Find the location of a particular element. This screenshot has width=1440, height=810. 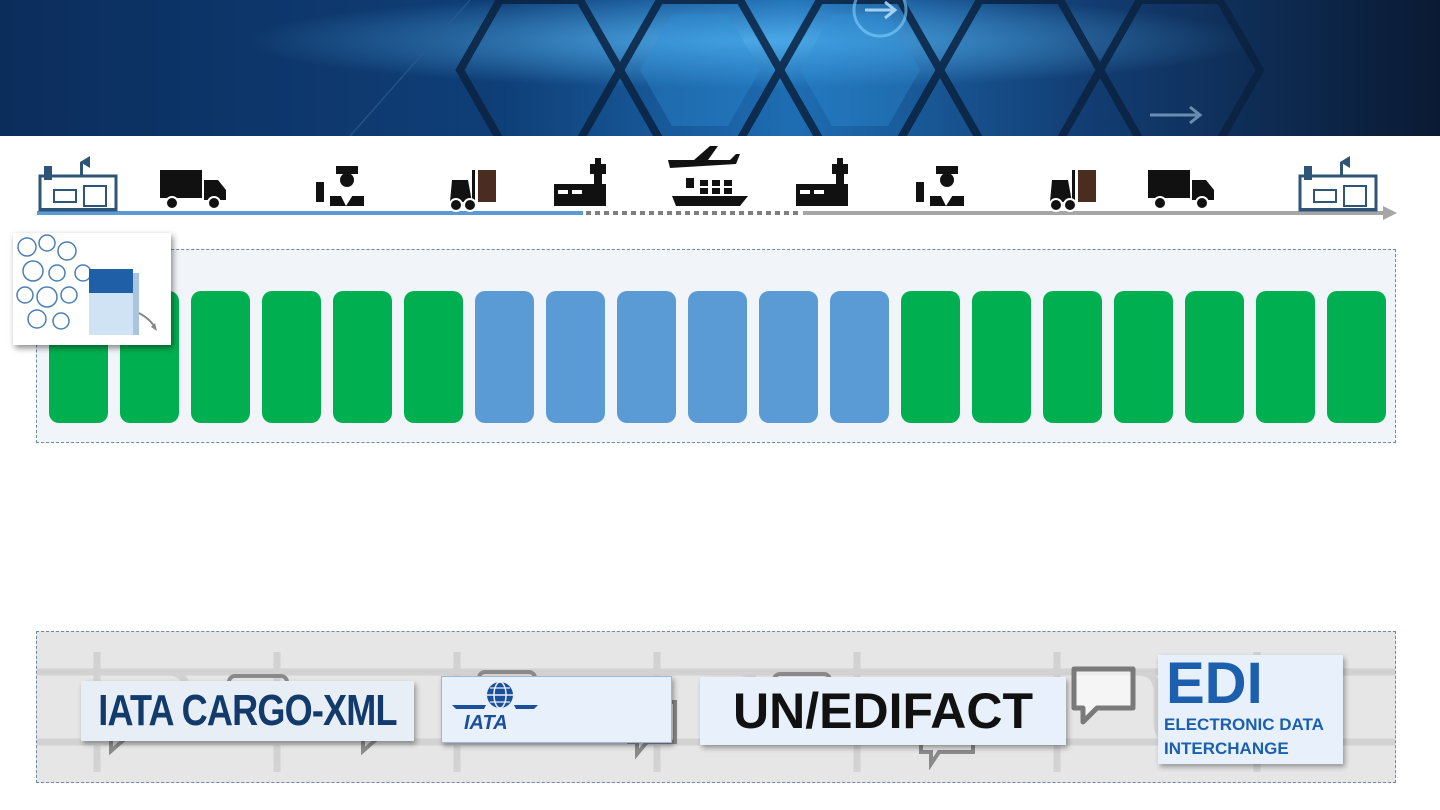

supply-chain-timeline is located at coordinates (720, 186).